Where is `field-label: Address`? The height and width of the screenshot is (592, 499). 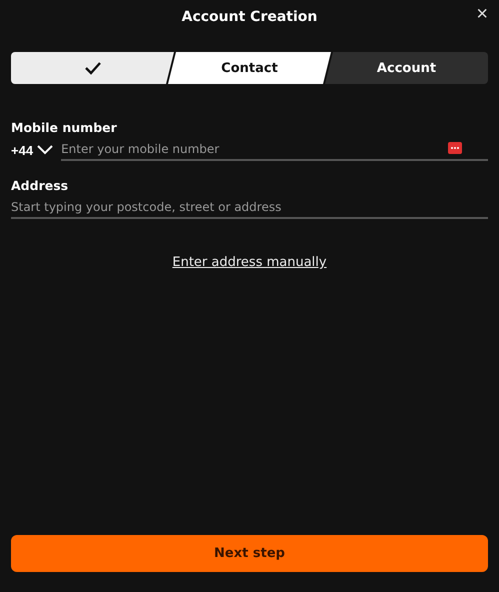 field-label: Address is located at coordinates (40, 185).